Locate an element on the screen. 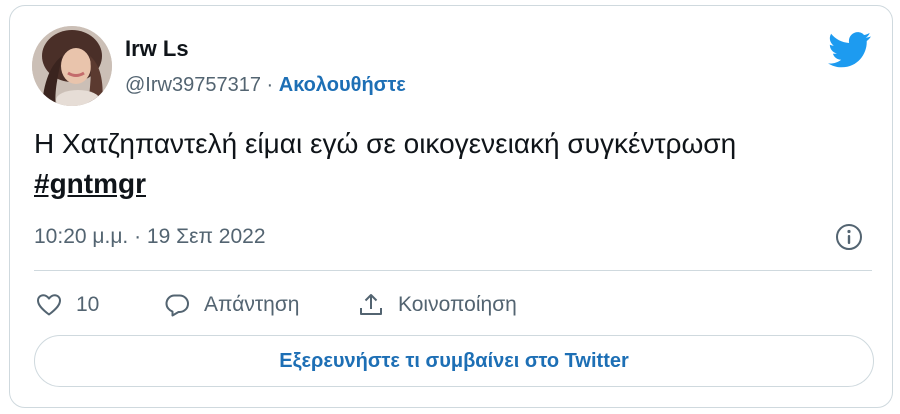 This screenshot has width=900, height=414. info-icon is located at coordinates (849, 237).